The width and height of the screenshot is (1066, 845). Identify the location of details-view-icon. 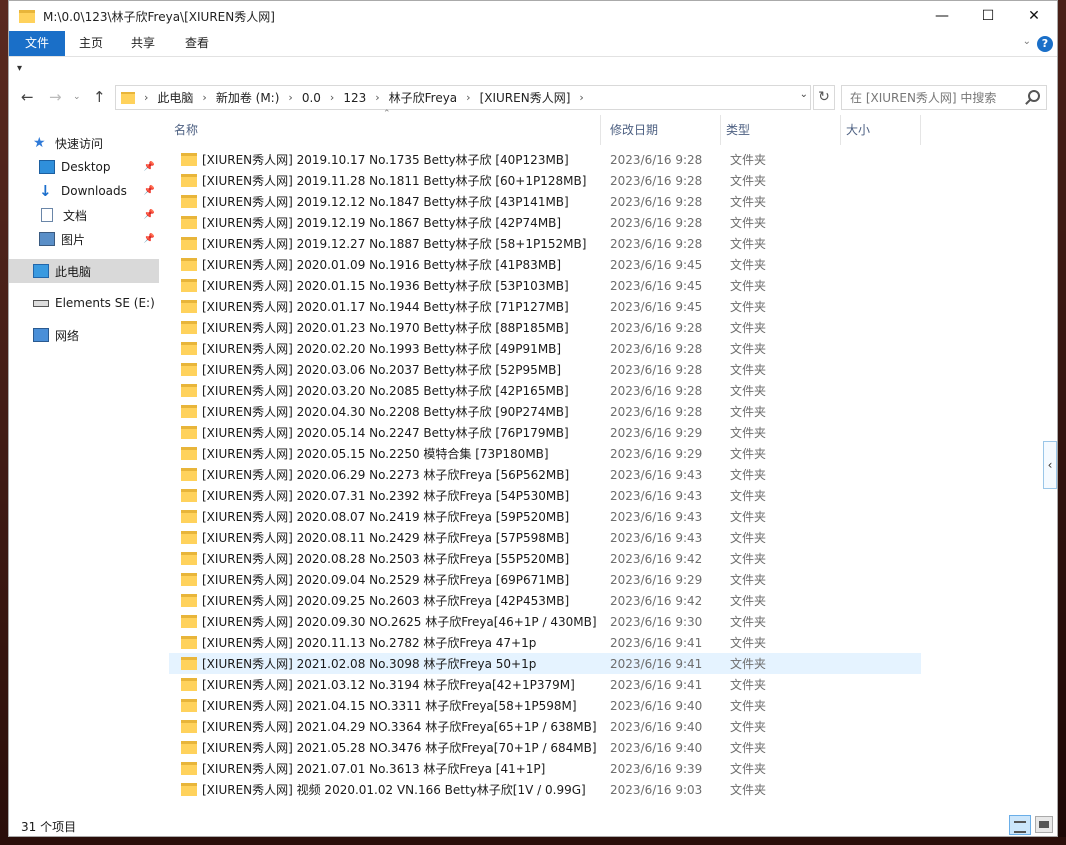
(1020, 825).